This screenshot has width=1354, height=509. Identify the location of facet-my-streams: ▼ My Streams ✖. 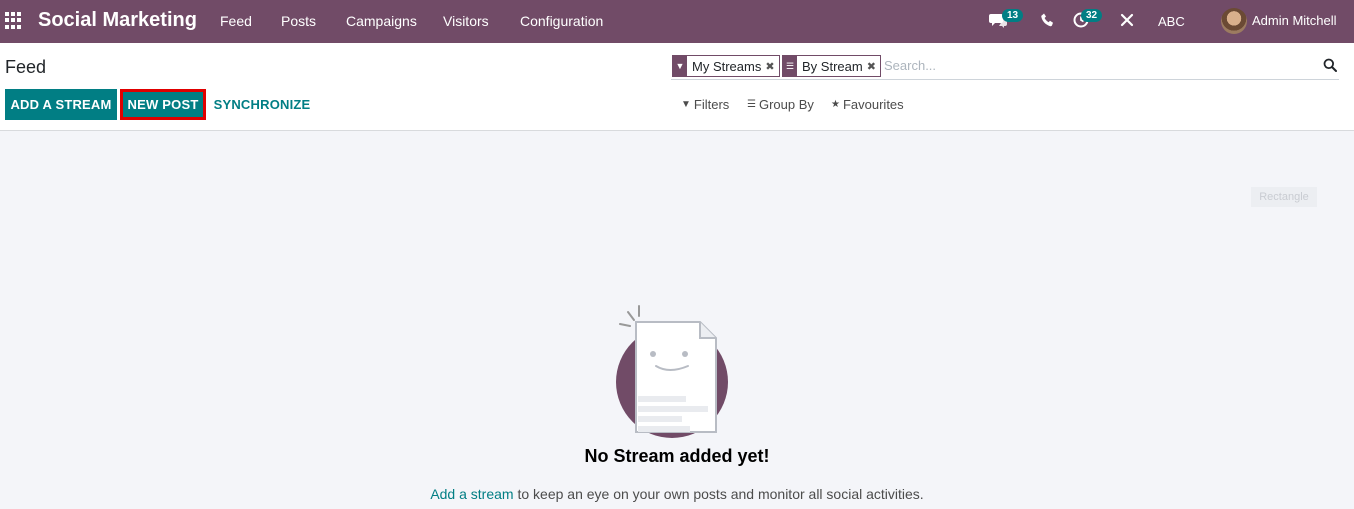
(726, 66).